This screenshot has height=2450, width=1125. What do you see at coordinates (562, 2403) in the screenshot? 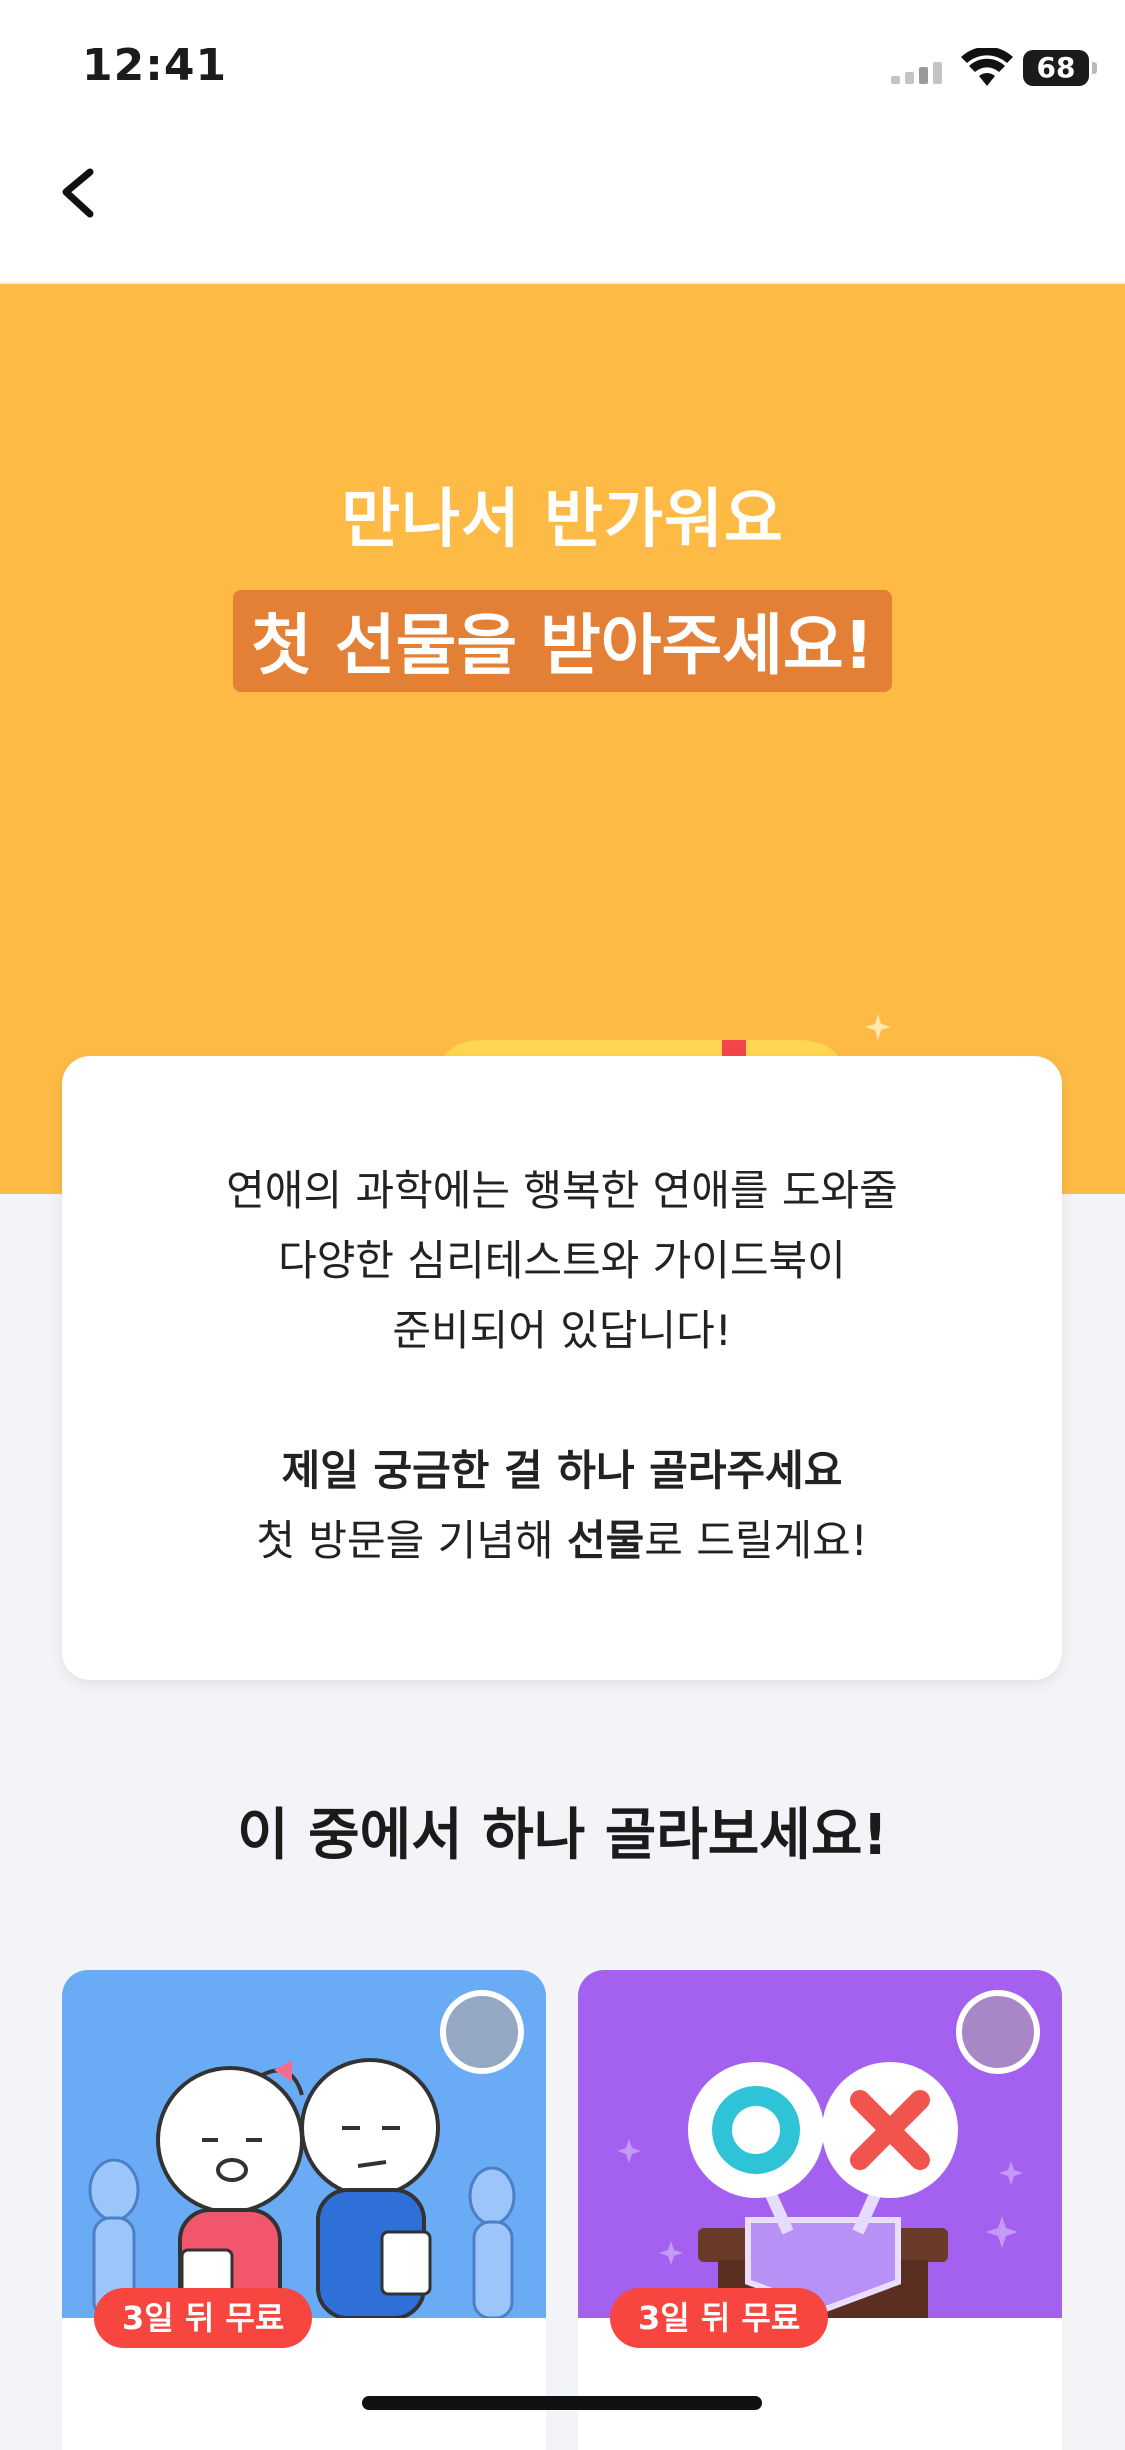
I see `home-indicator` at bounding box center [562, 2403].